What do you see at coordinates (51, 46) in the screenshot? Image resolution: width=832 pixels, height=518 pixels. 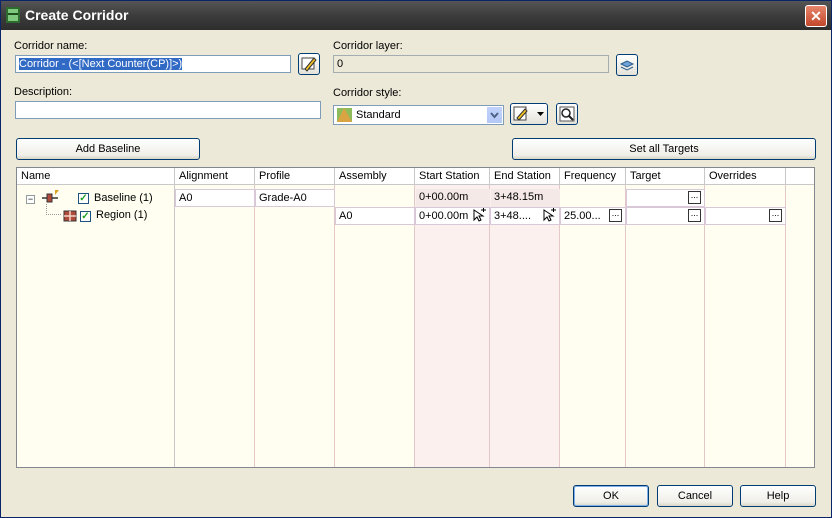 I see `corridor-name-label: Corridor name:` at bounding box center [51, 46].